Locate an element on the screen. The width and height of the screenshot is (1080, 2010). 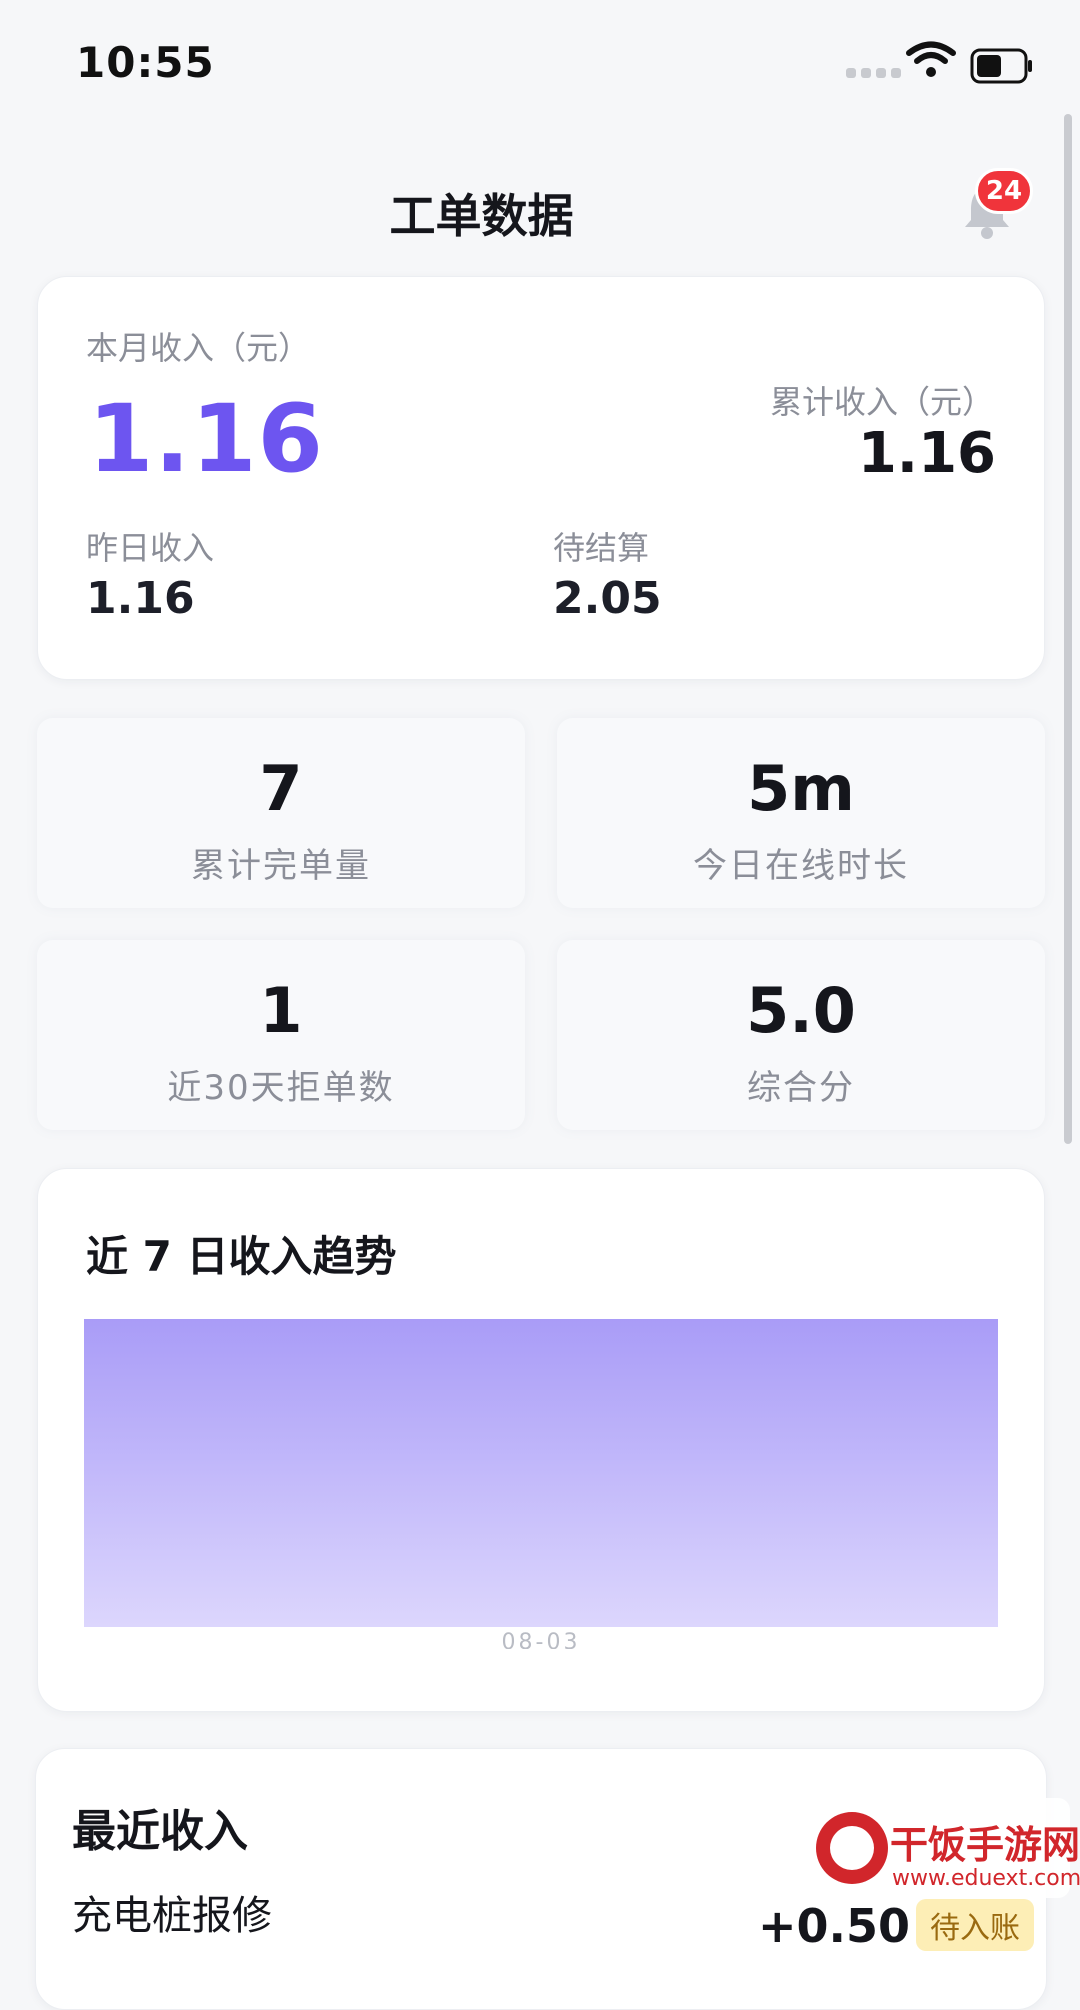
status-time: 10:55 is located at coordinates (145, 62).